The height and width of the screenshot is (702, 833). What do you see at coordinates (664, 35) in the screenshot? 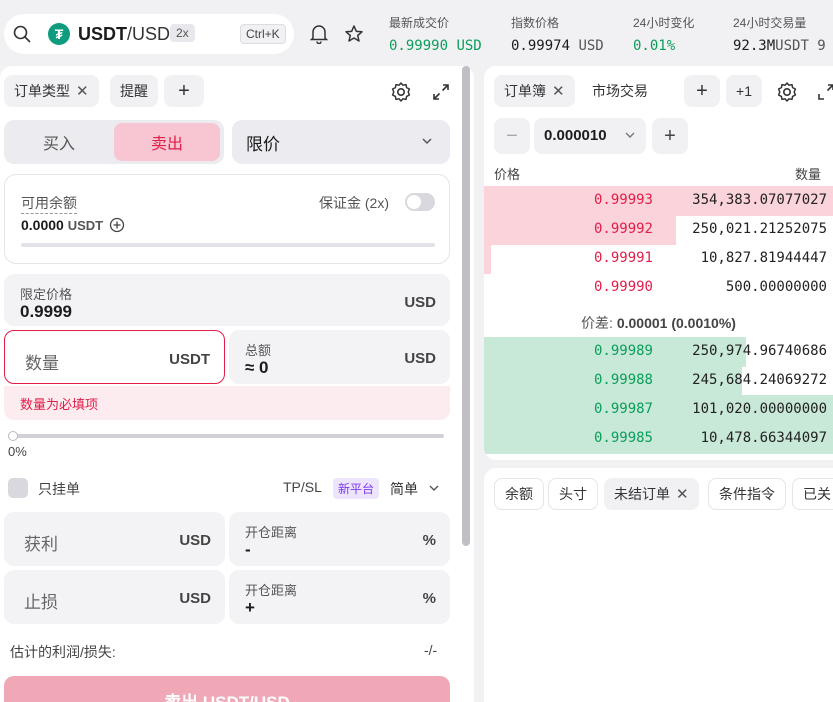
I see `stat-24h-change: 24小时变化 0.01%` at bounding box center [664, 35].